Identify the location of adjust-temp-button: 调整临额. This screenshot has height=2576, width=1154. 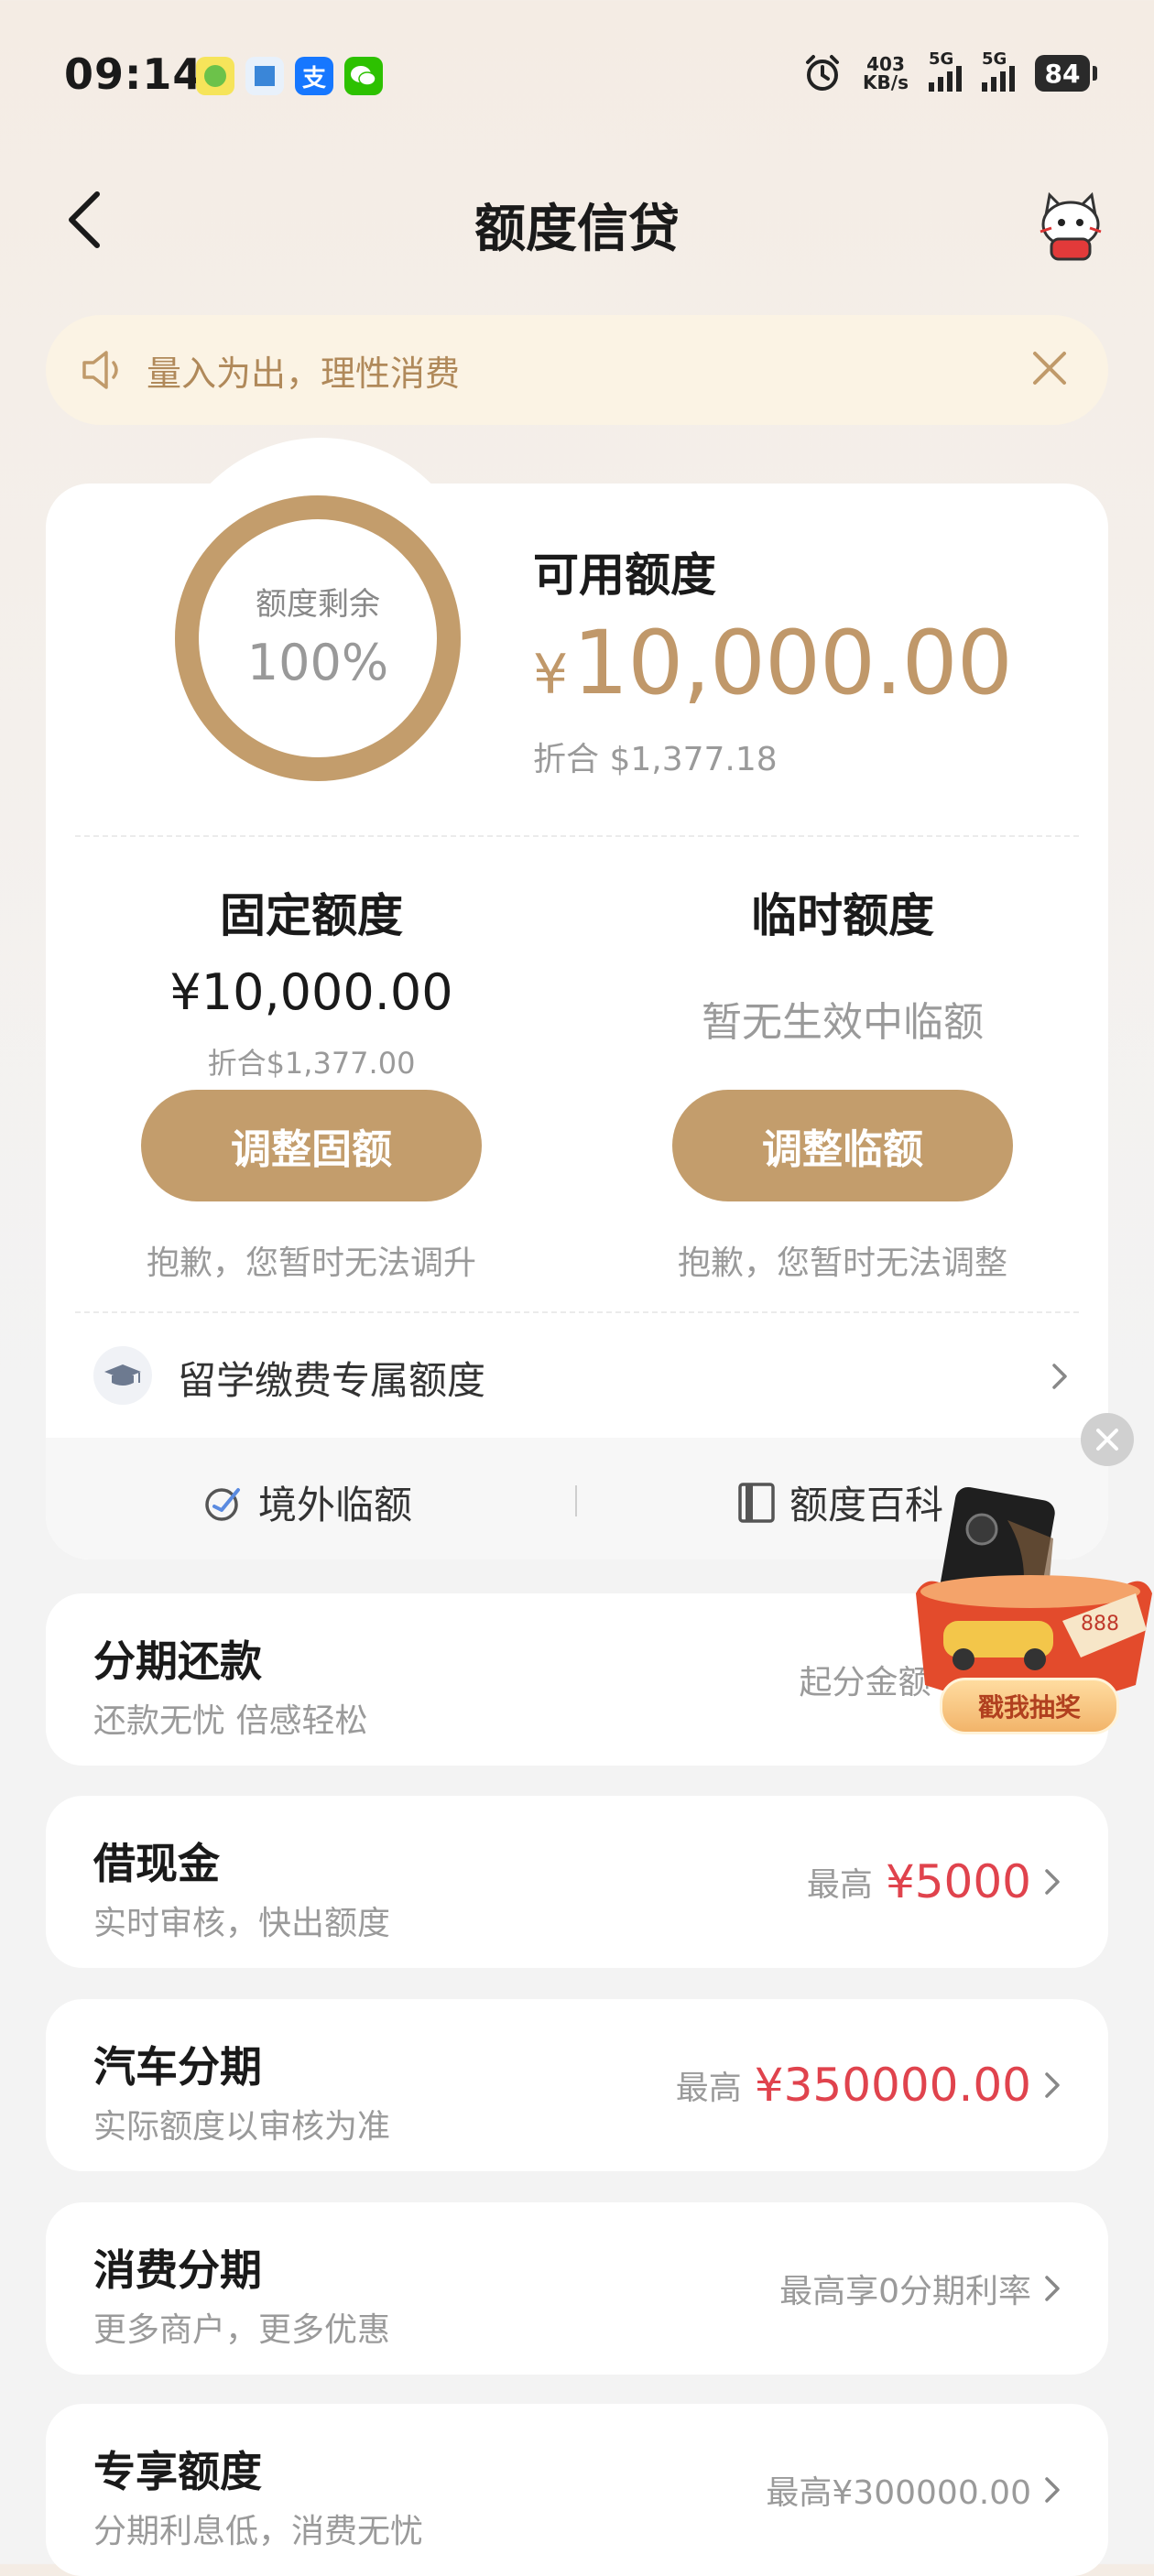
(842, 1145).